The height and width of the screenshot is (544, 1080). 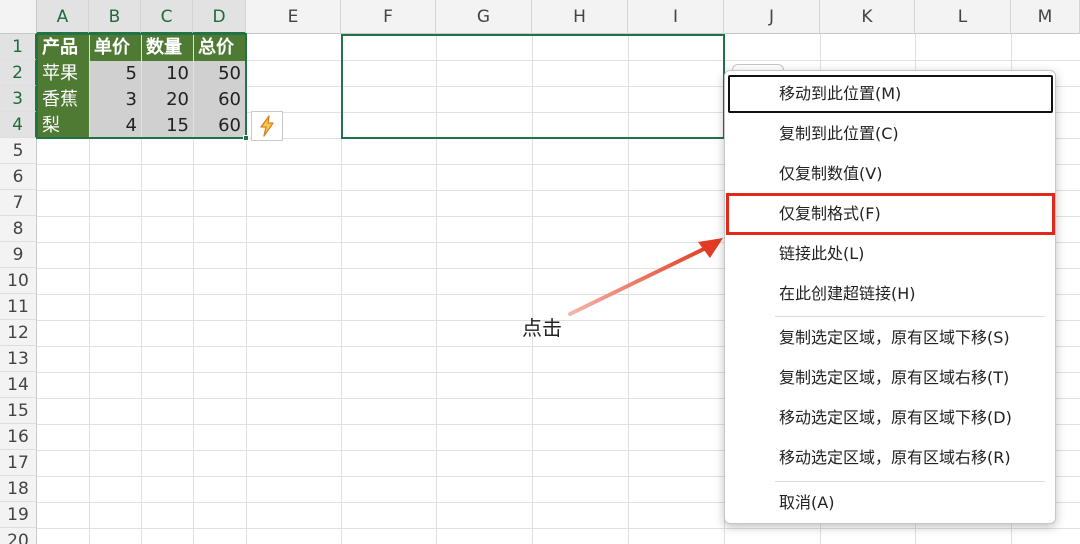 I want to click on column-header-c: C, so click(x=167, y=17).